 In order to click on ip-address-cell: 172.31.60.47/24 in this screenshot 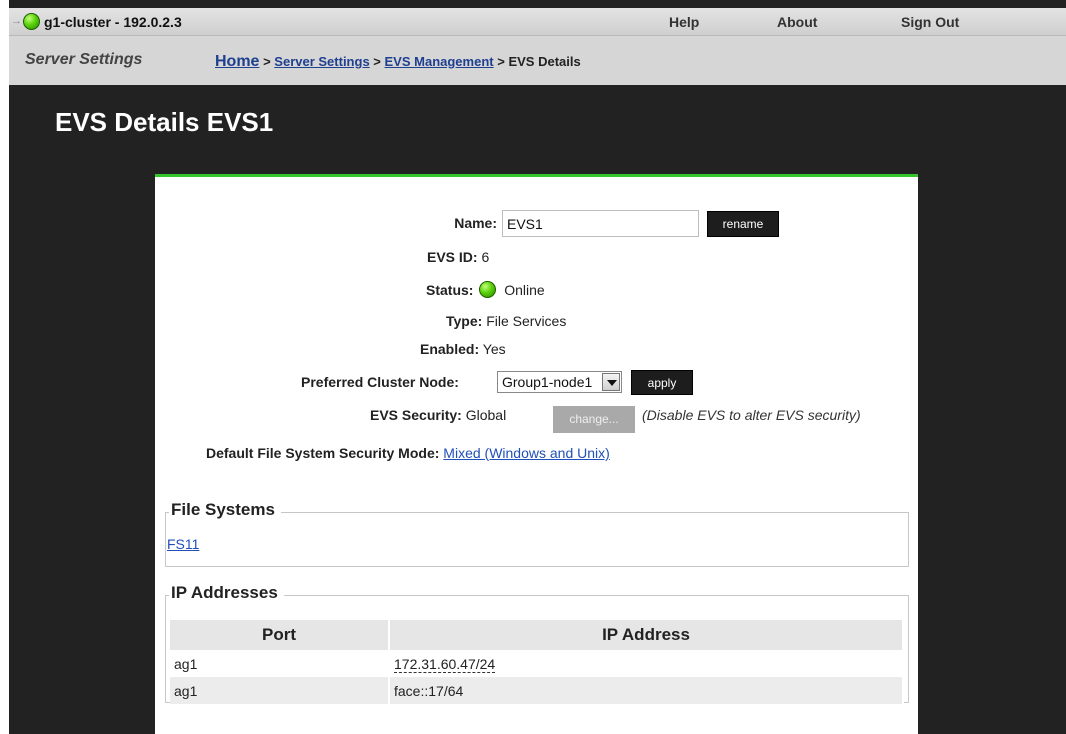, I will do `click(646, 663)`.